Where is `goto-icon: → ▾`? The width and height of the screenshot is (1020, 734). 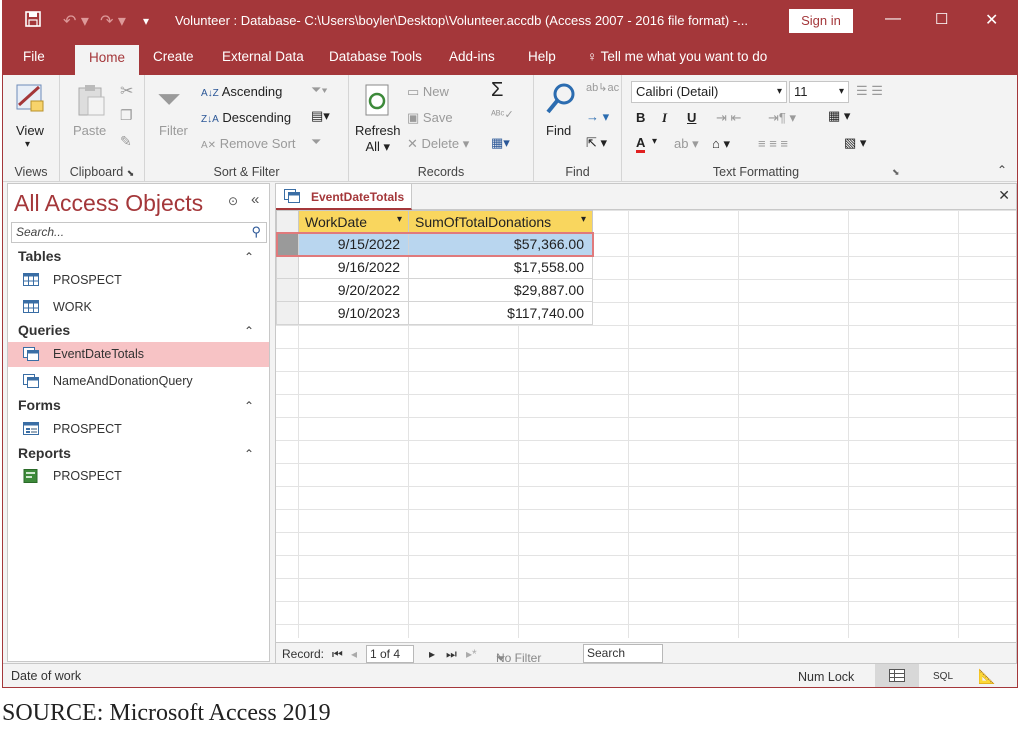
goto-icon: → ▾ is located at coordinates (597, 117).